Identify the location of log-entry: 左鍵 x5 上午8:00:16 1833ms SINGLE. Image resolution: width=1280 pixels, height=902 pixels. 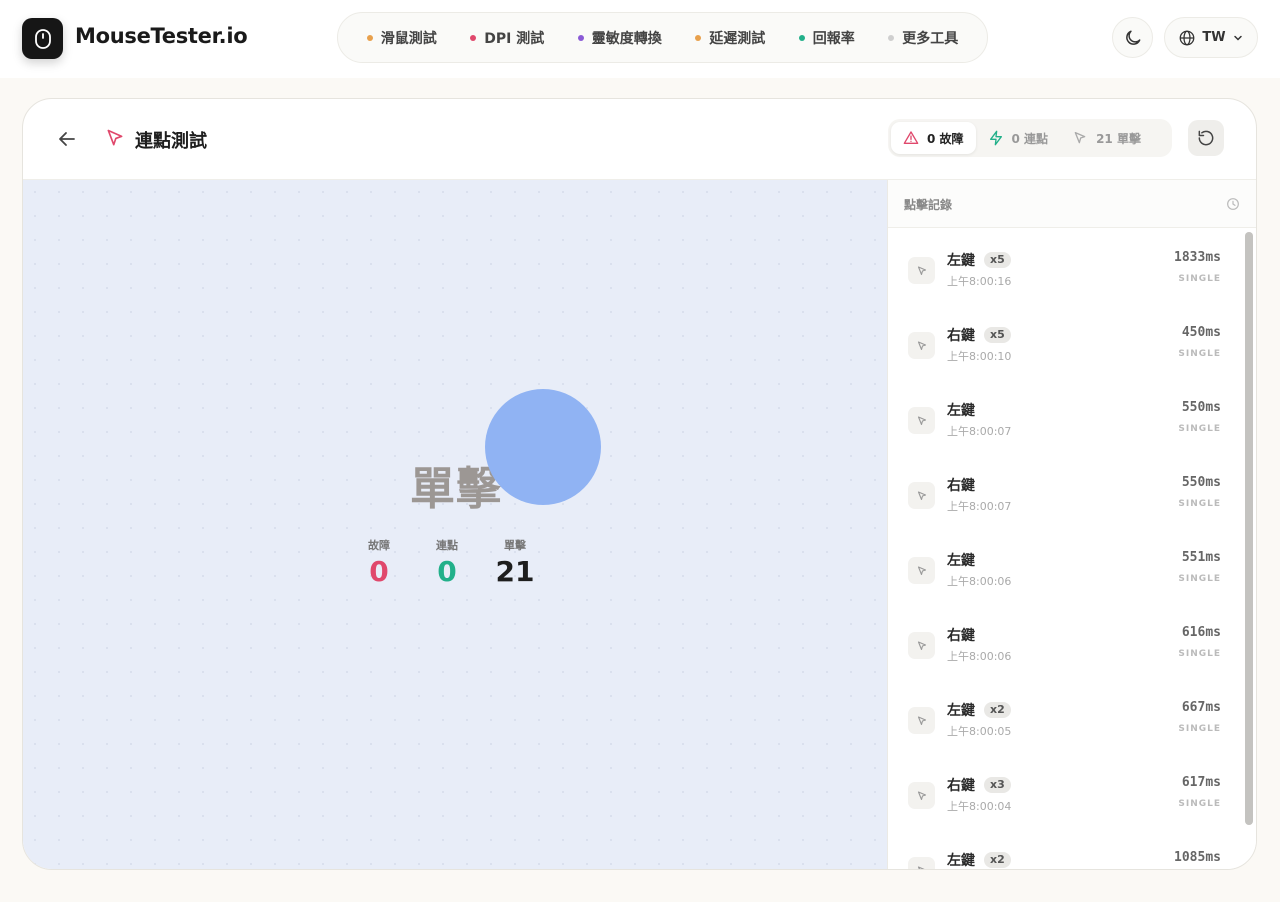
(1065, 265).